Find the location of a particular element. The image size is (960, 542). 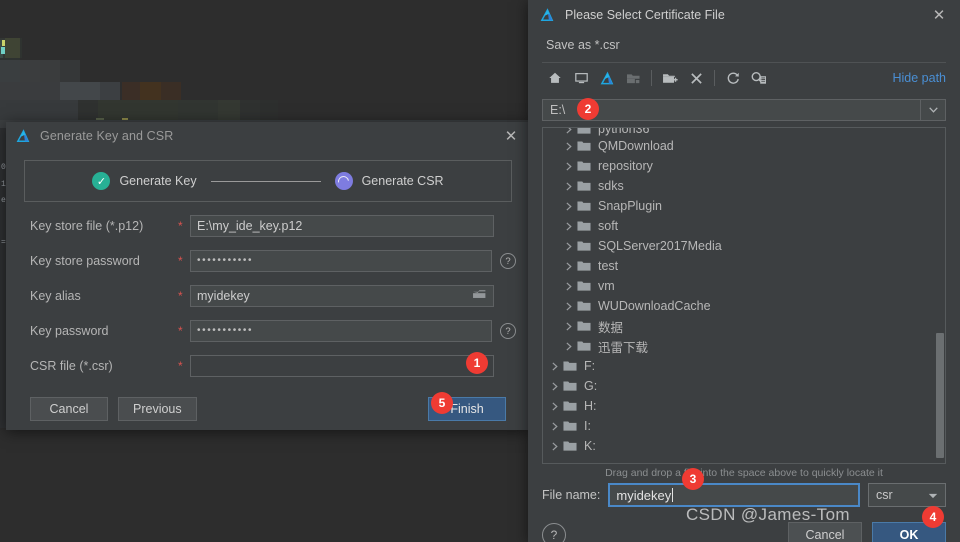

tree-item: sdks is located at coordinates (744, 186).